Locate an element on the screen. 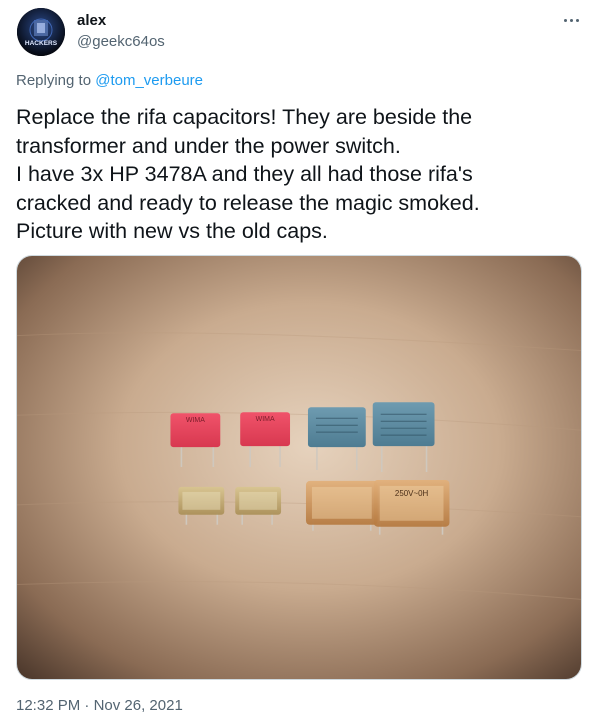 This screenshot has width=606, height=718. tweet-text-line: transformer and under the power switch. is located at coordinates (208, 145).